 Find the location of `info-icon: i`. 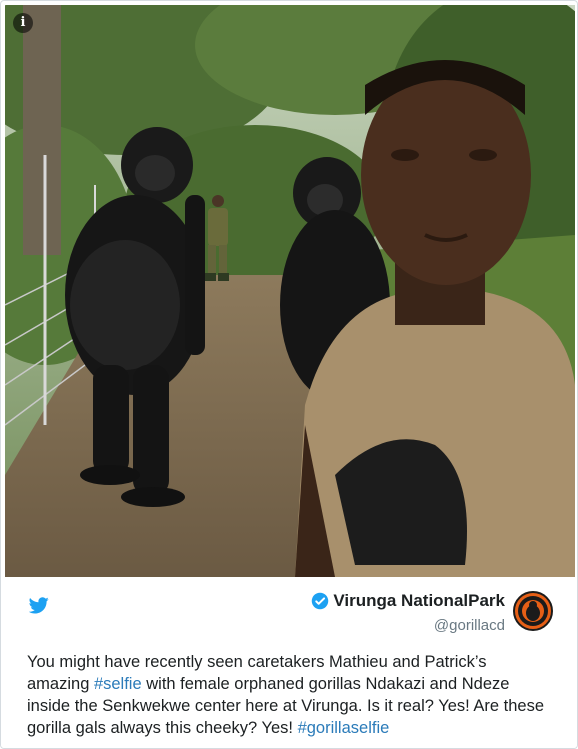

info-icon: i is located at coordinates (23, 23).